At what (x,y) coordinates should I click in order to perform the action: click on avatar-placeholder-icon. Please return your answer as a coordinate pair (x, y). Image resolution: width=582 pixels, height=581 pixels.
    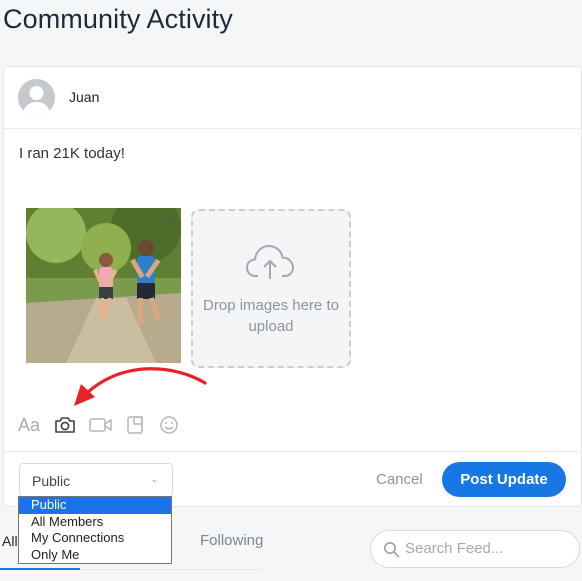
    Looking at the image, I should click on (36, 97).